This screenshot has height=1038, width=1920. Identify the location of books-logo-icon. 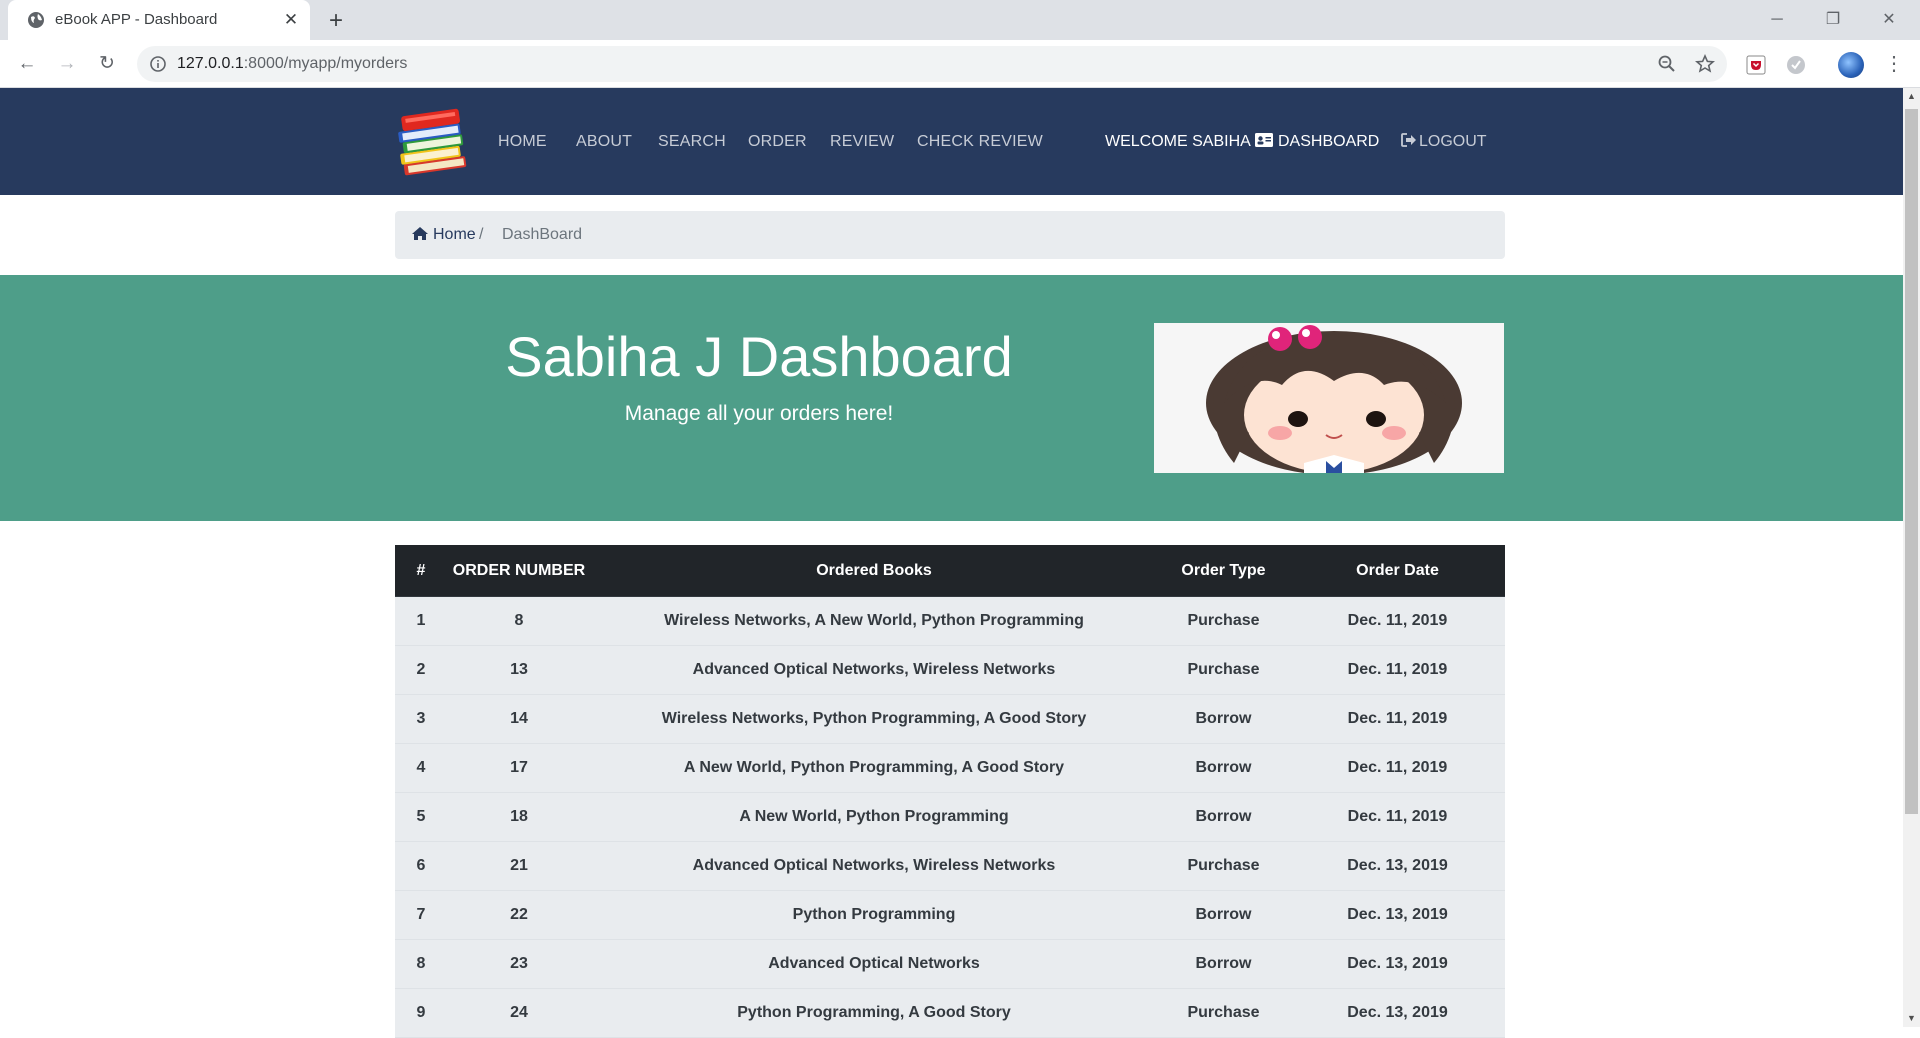
(435, 142).